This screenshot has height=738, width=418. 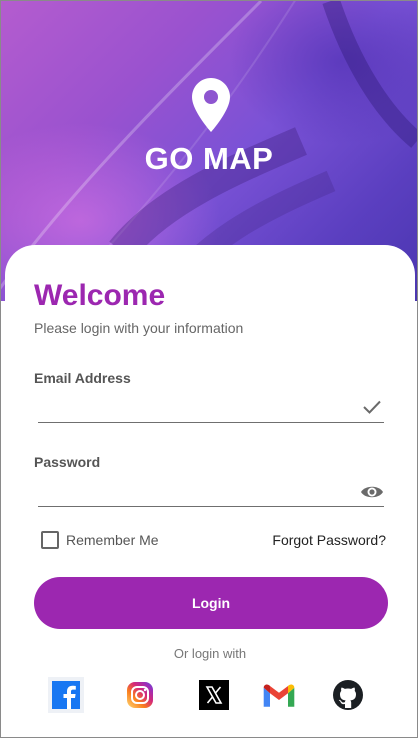 I want to click on welcome-heading: Welcome, so click(x=100, y=295).